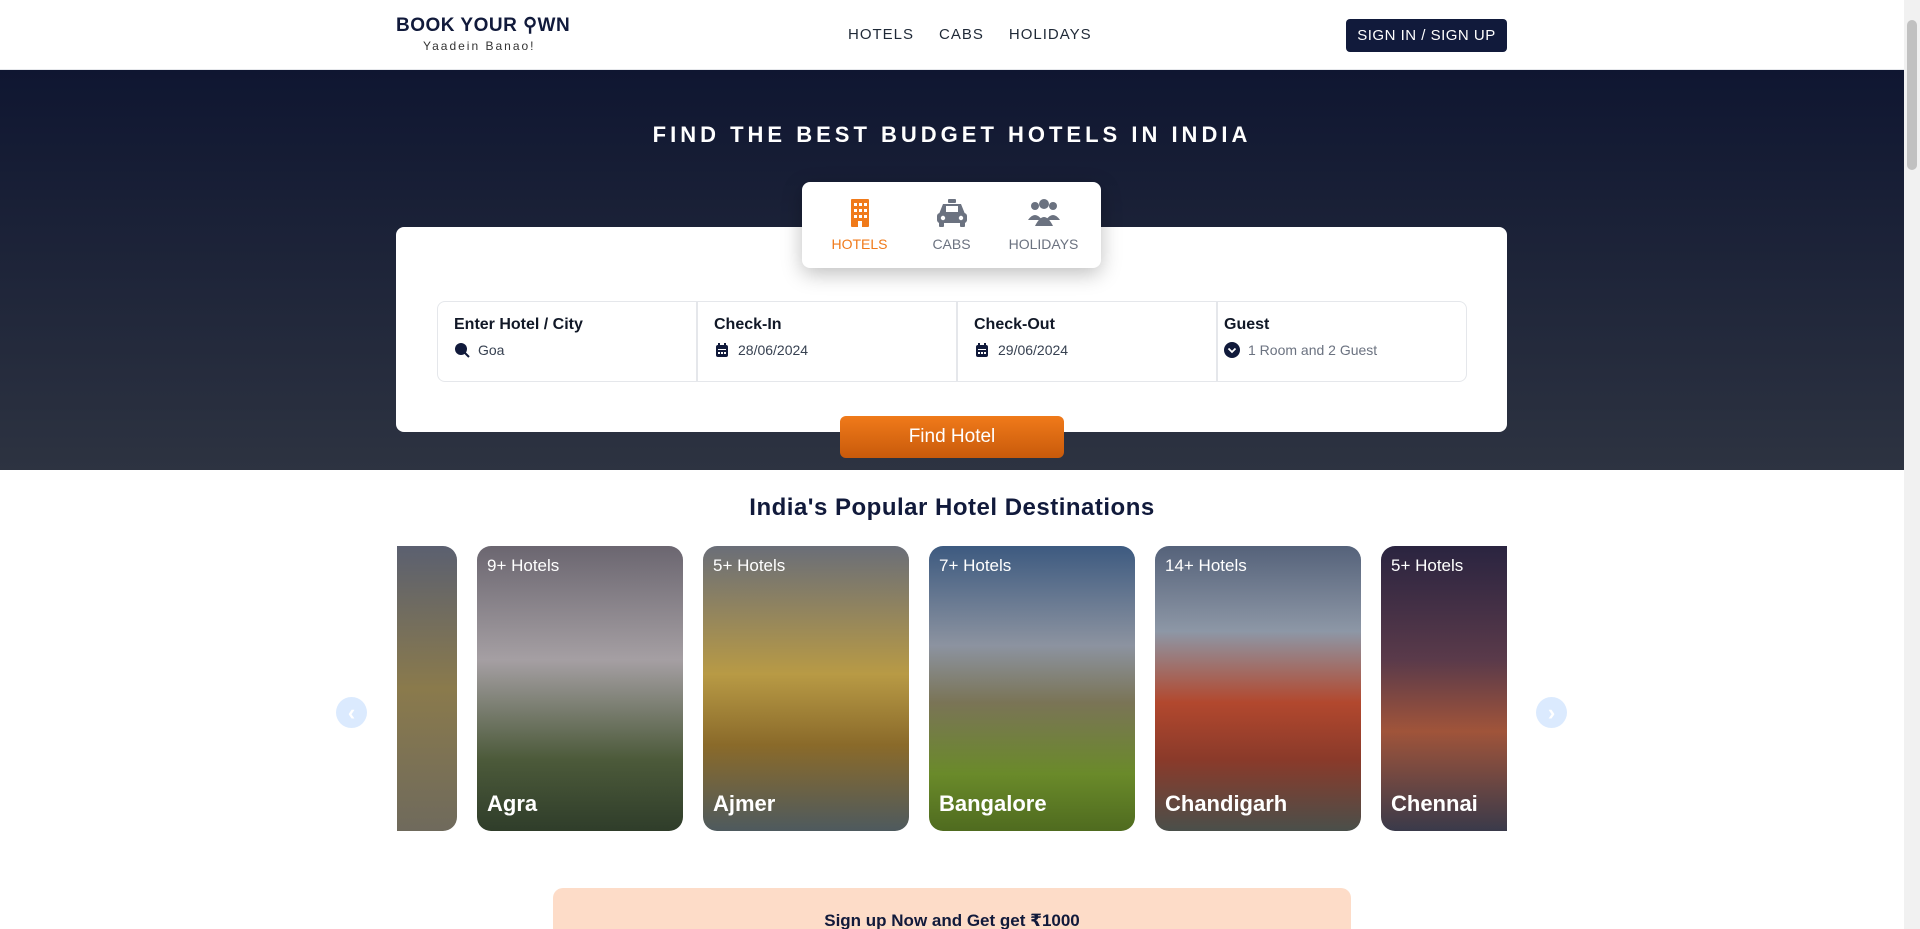 The width and height of the screenshot is (1920, 929). I want to click on guest-label: Guest, so click(1247, 324).